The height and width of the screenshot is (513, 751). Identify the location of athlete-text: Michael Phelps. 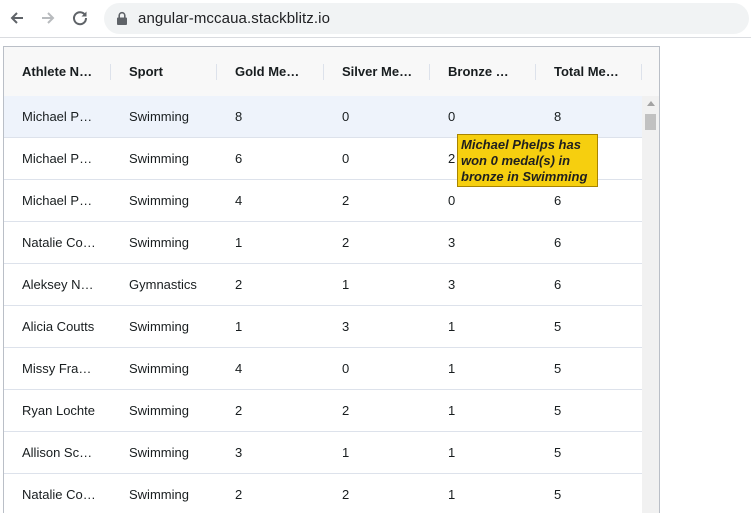
(59, 158).